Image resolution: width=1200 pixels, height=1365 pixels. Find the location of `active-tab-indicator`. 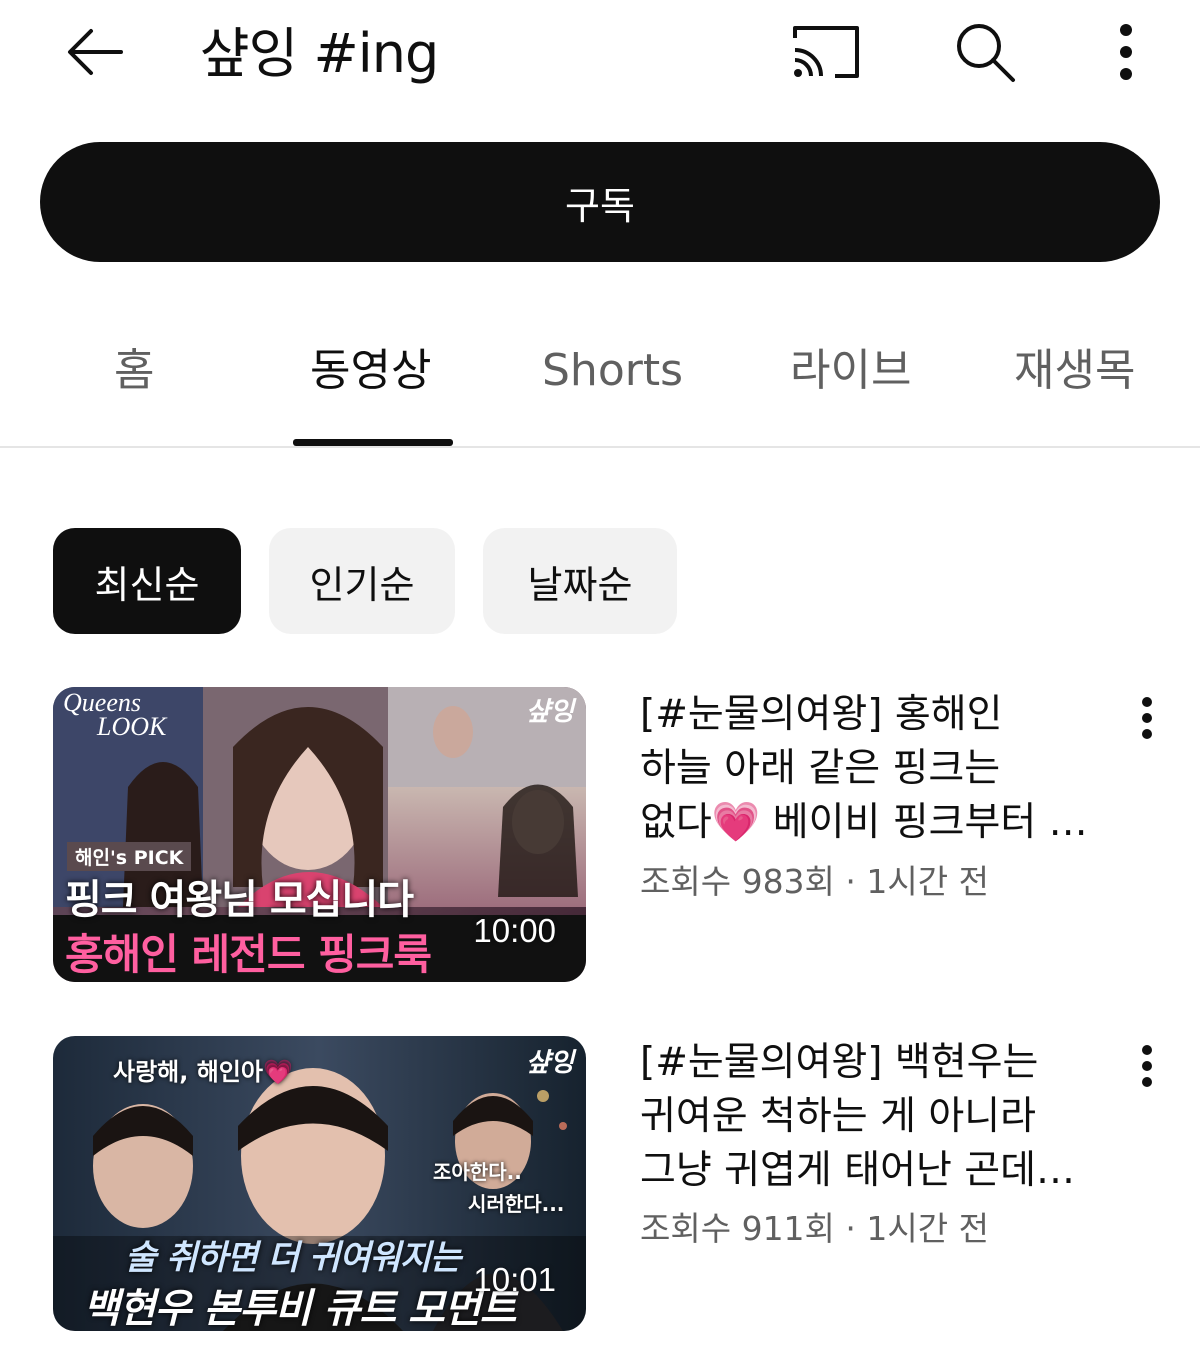

active-tab-indicator is located at coordinates (373, 442).